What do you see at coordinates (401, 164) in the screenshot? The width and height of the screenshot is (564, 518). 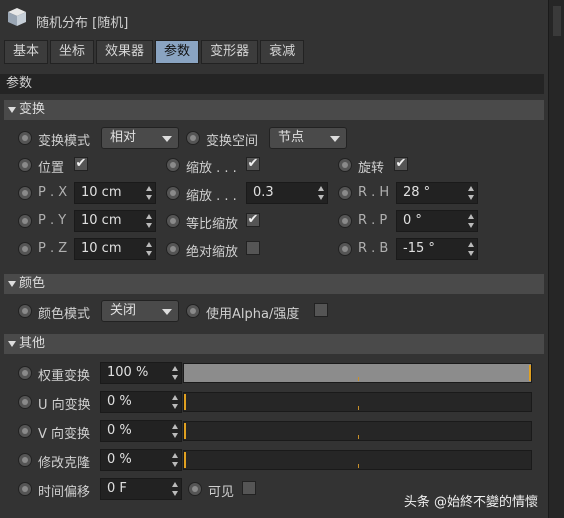 I see `rotate-checkbox: ✔` at bounding box center [401, 164].